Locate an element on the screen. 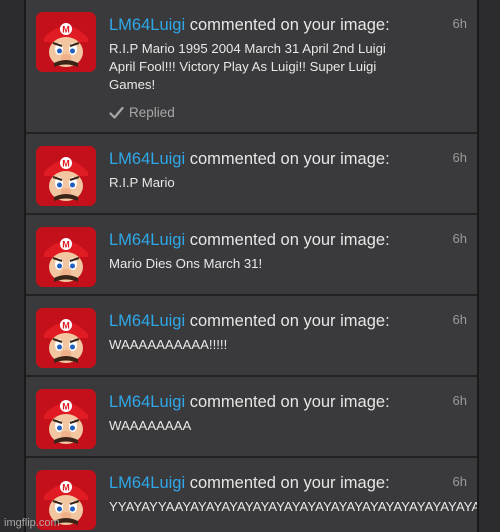 The image size is (500, 532). checkmark-icon is located at coordinates (116, 113).